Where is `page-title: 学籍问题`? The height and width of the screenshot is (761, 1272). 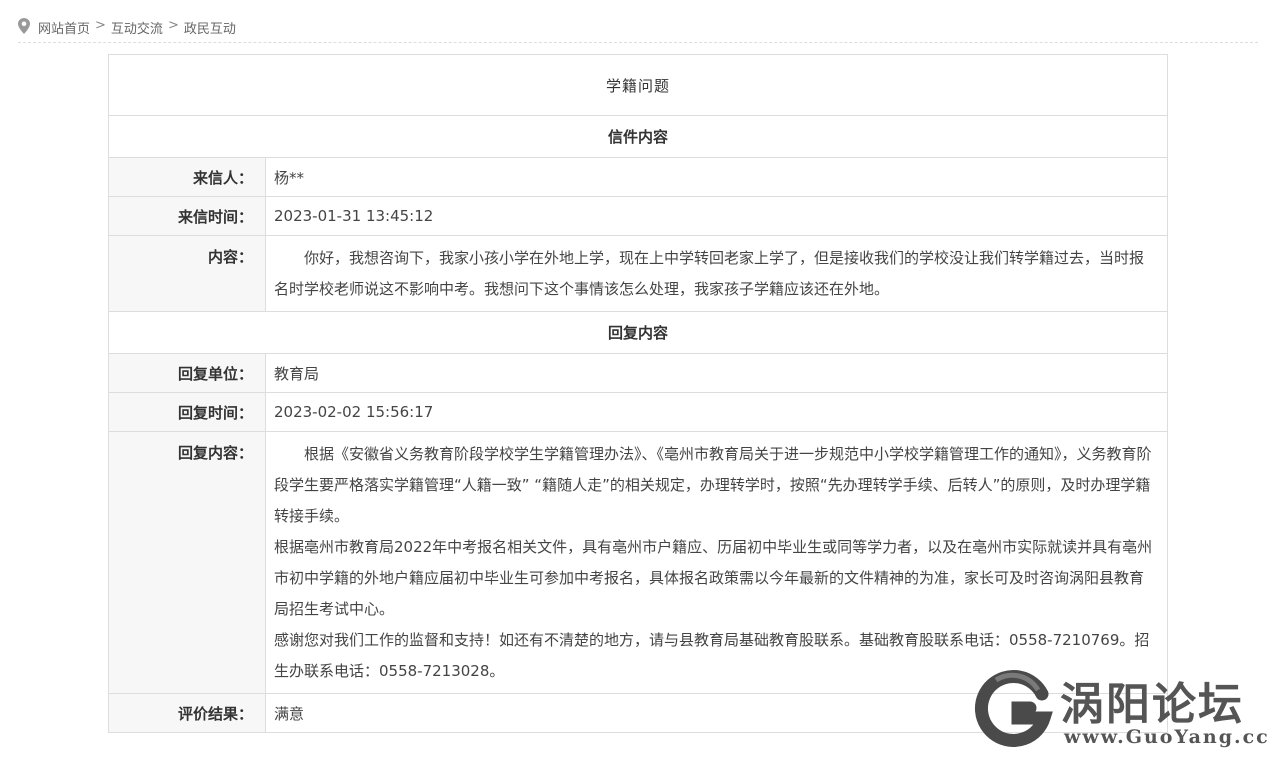 page-title: 学籍问题 is located at coordinates (638, 85).